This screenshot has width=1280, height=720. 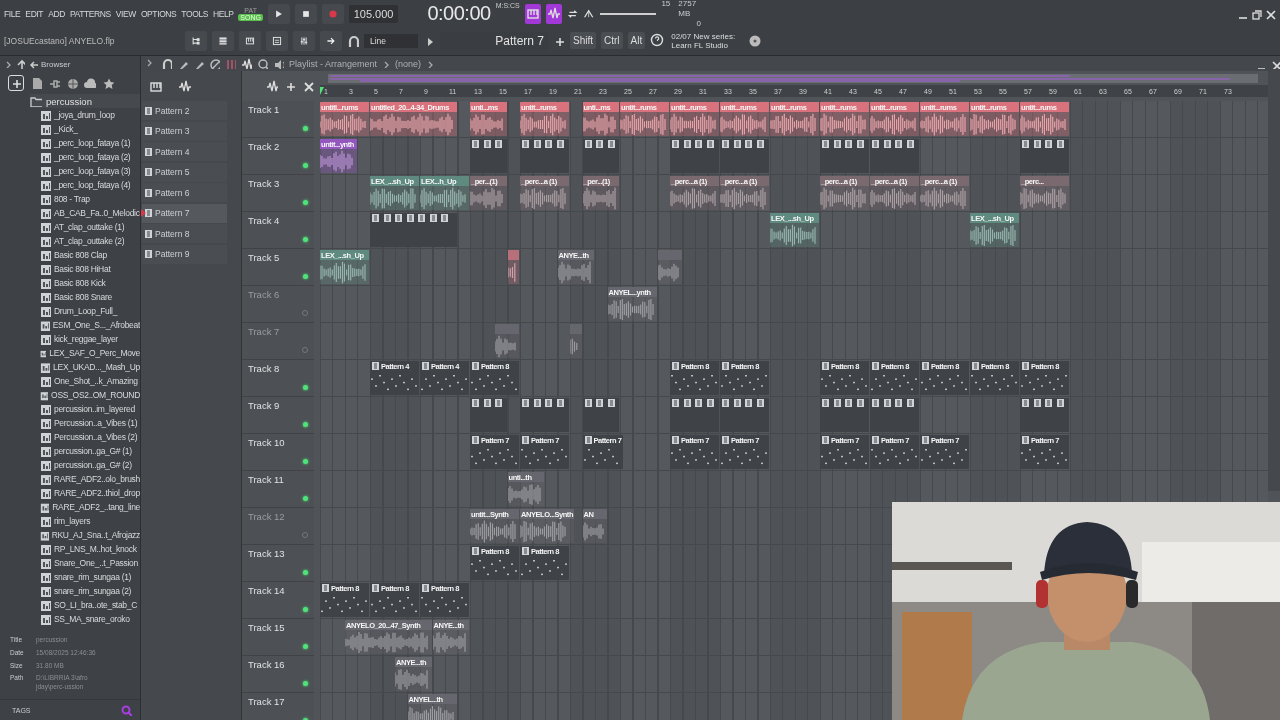 I want to click on file-name: percussion..ga_G# (2), so click(x=93, y=465).